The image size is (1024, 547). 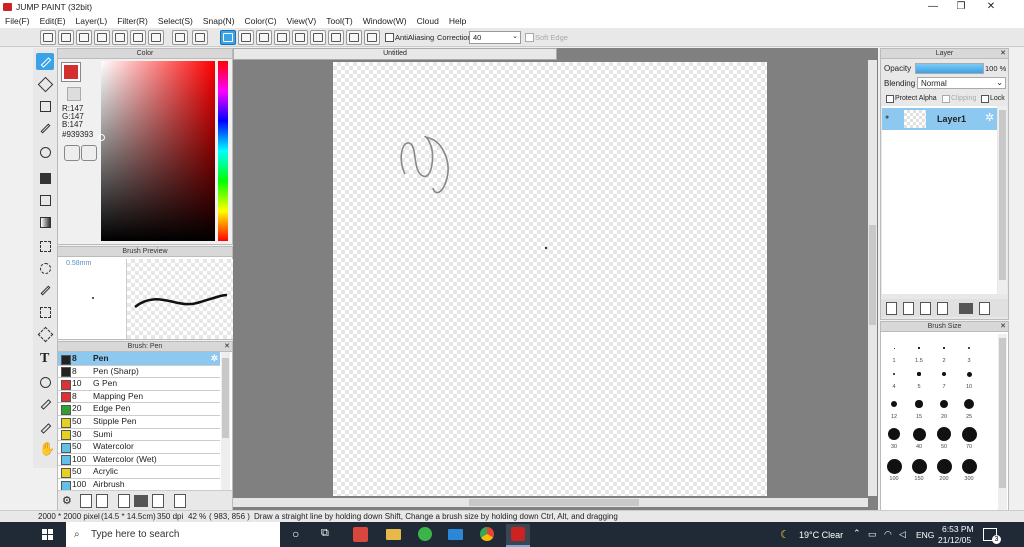 What do you see at coordinates (958, 529) in the screenshot?
I see `clock-time: 6:53 PM` at bounding box center [958, 529].